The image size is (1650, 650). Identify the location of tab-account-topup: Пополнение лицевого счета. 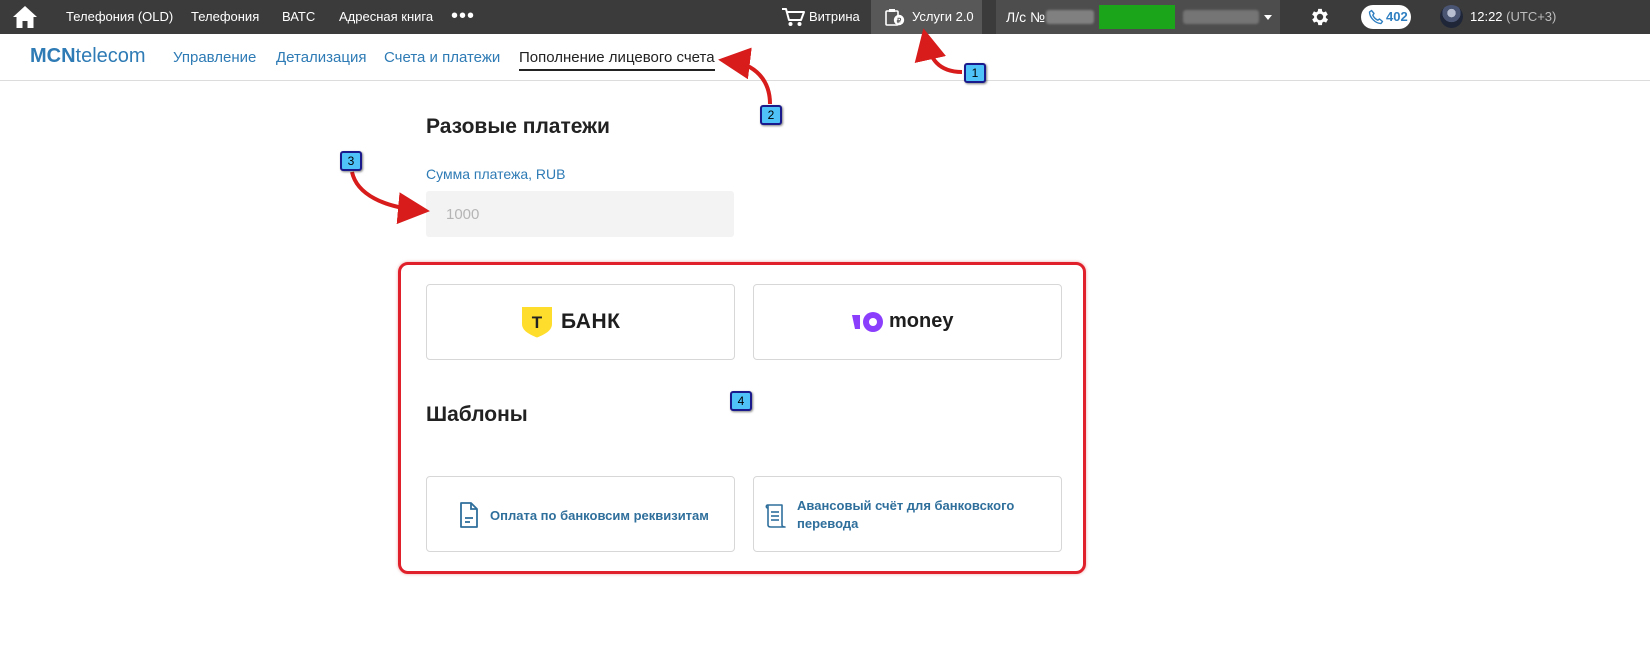
(617, 60).